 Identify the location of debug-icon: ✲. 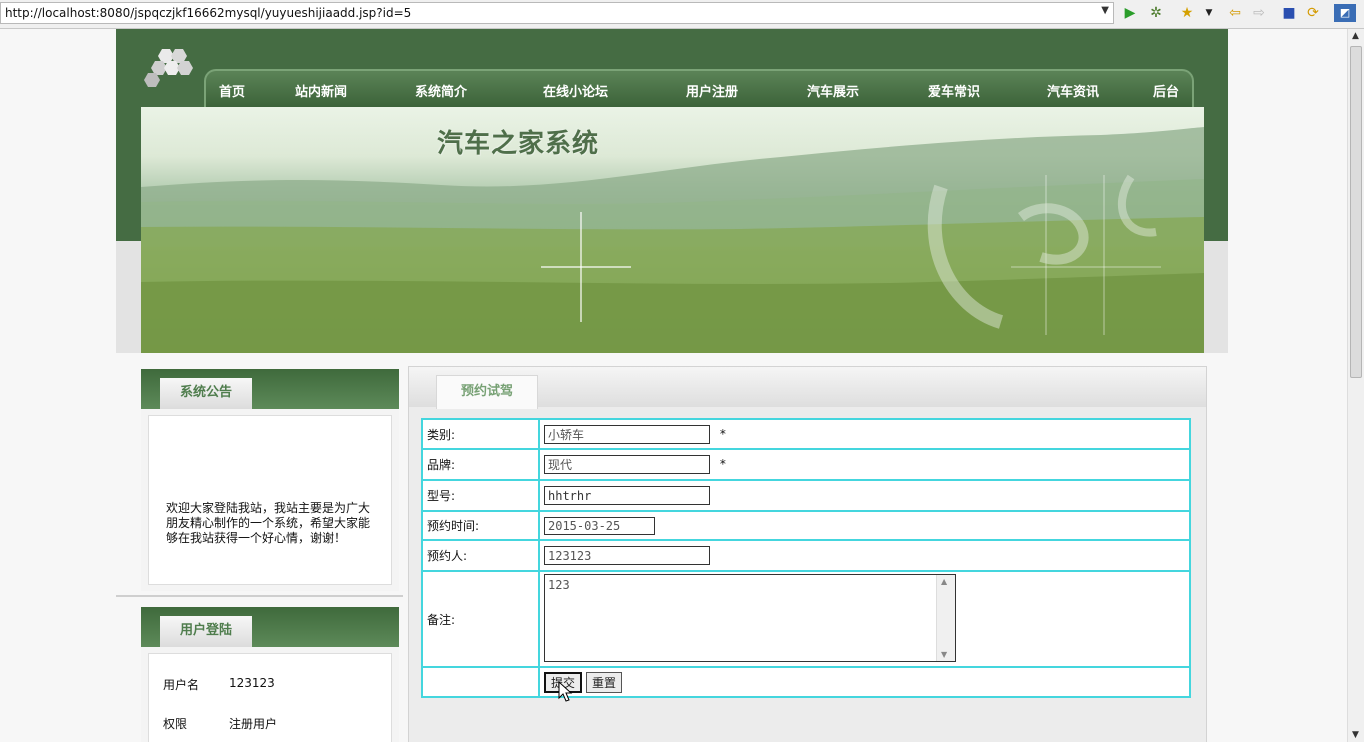
(1156, 13).